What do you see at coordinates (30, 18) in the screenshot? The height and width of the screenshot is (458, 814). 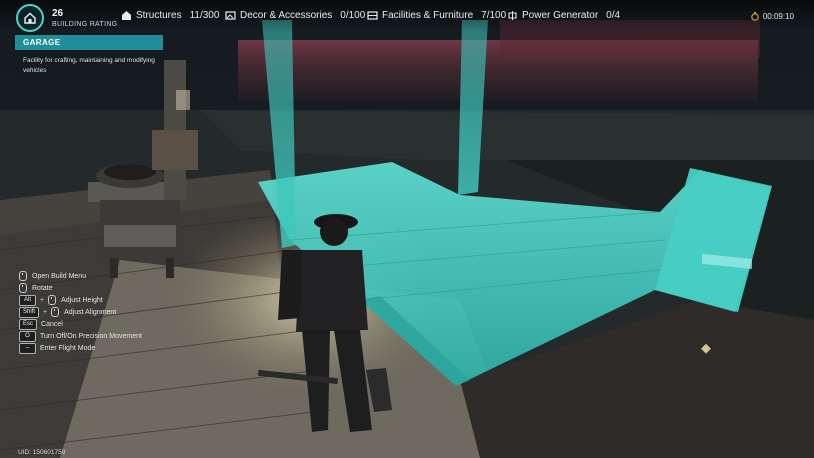 I see `house-icon` at bounding box center [30, 18].